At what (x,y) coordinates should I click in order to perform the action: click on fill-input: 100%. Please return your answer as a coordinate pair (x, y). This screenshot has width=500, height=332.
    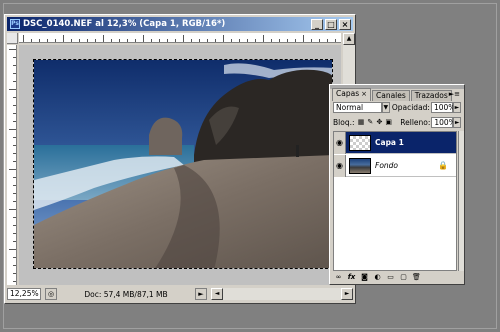
    Looking at the image, I should click on (443, 122).